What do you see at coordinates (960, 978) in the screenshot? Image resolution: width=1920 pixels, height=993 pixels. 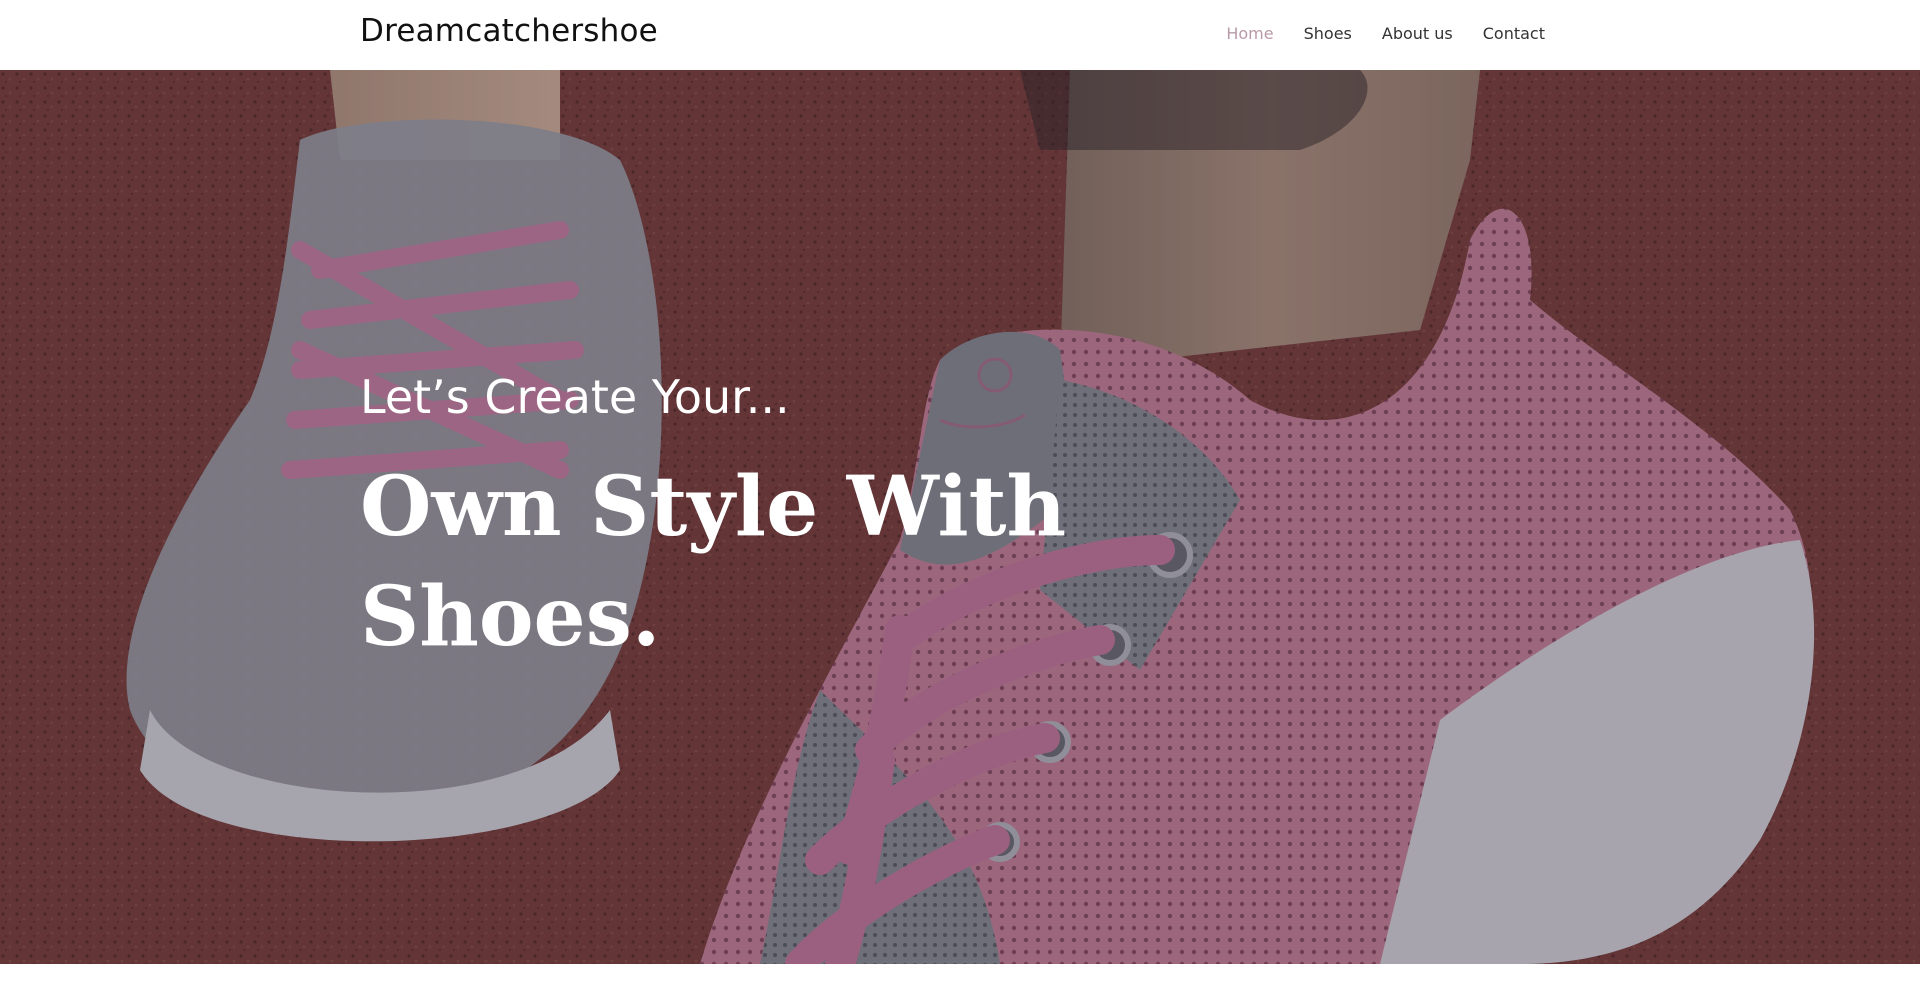 I see `page-bottom-strip` at bounding box center [960, 978].